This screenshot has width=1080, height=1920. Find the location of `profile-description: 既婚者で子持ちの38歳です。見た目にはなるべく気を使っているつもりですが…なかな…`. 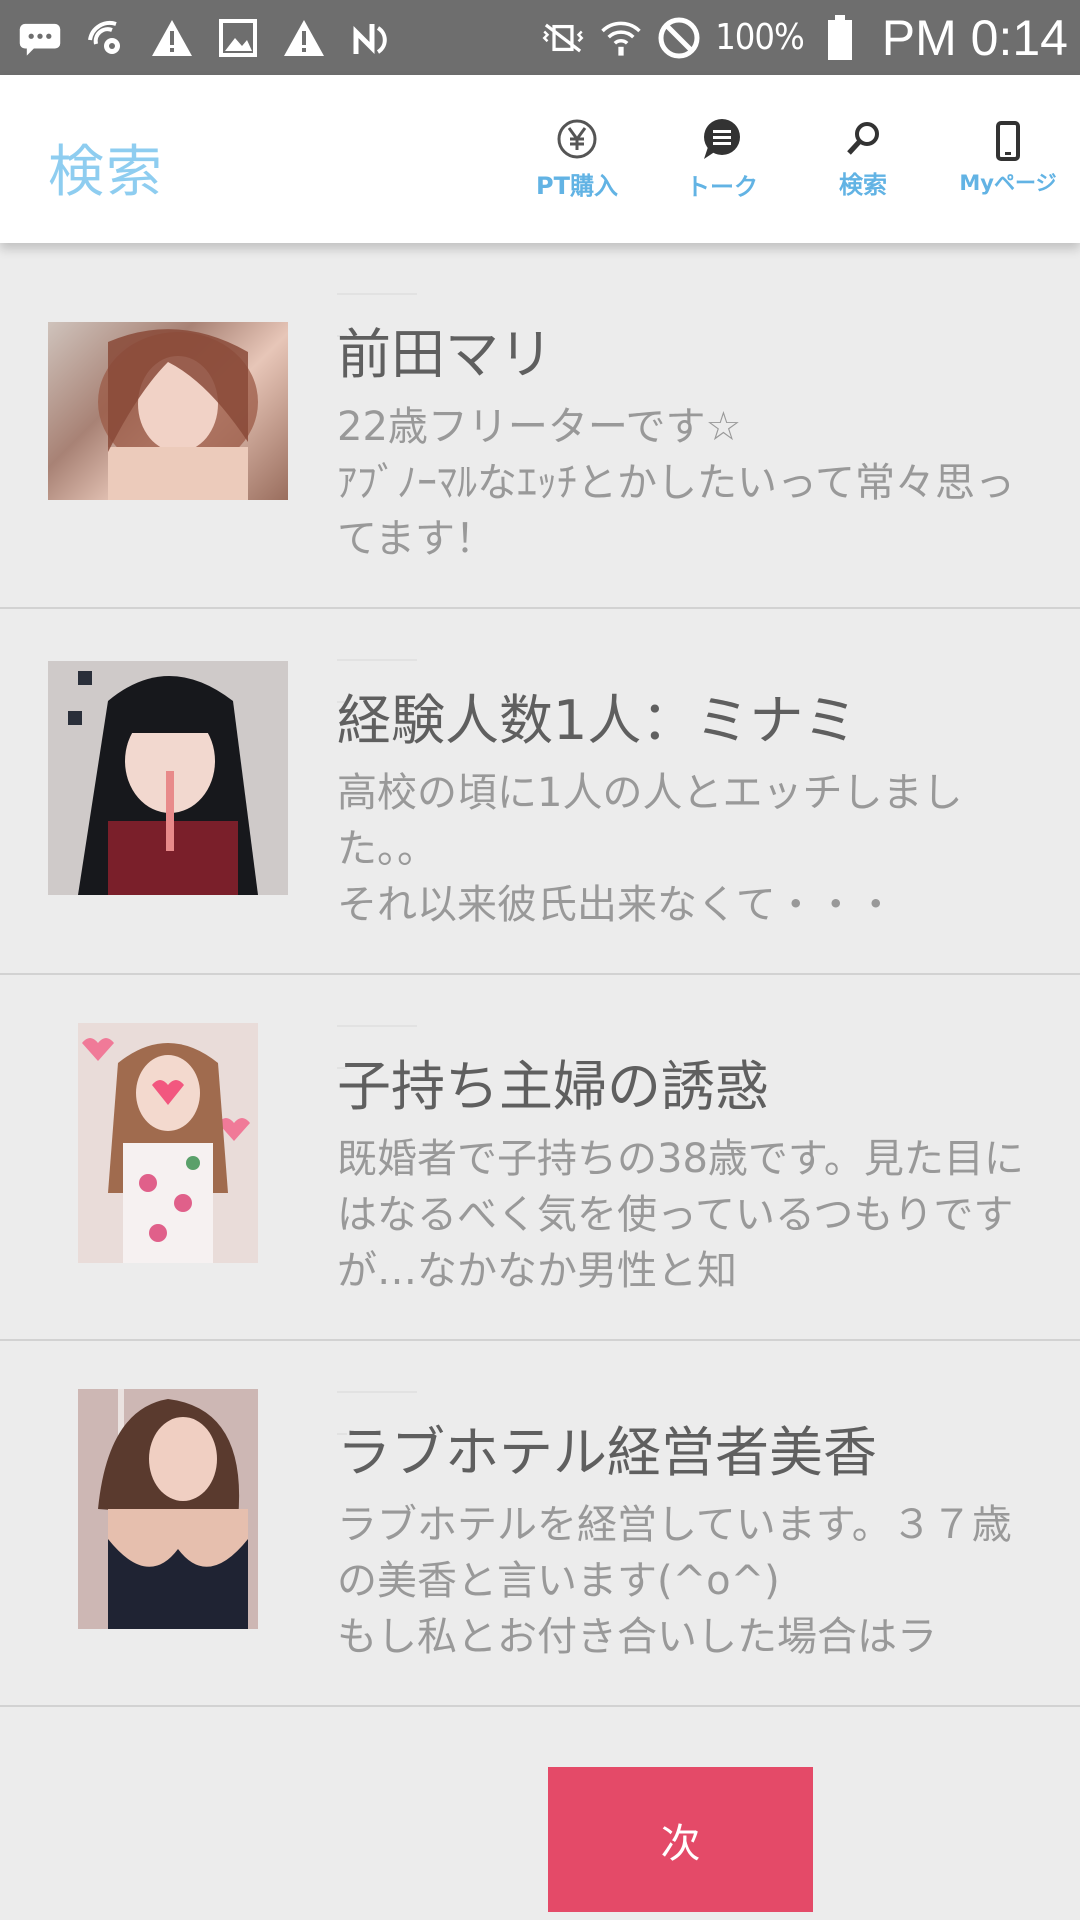

profile-description: 既婚者で子持ちの38歳です。見た目にはなるべく気を使っているつもりですが…なかな… is located at coordinates (680, 1215).